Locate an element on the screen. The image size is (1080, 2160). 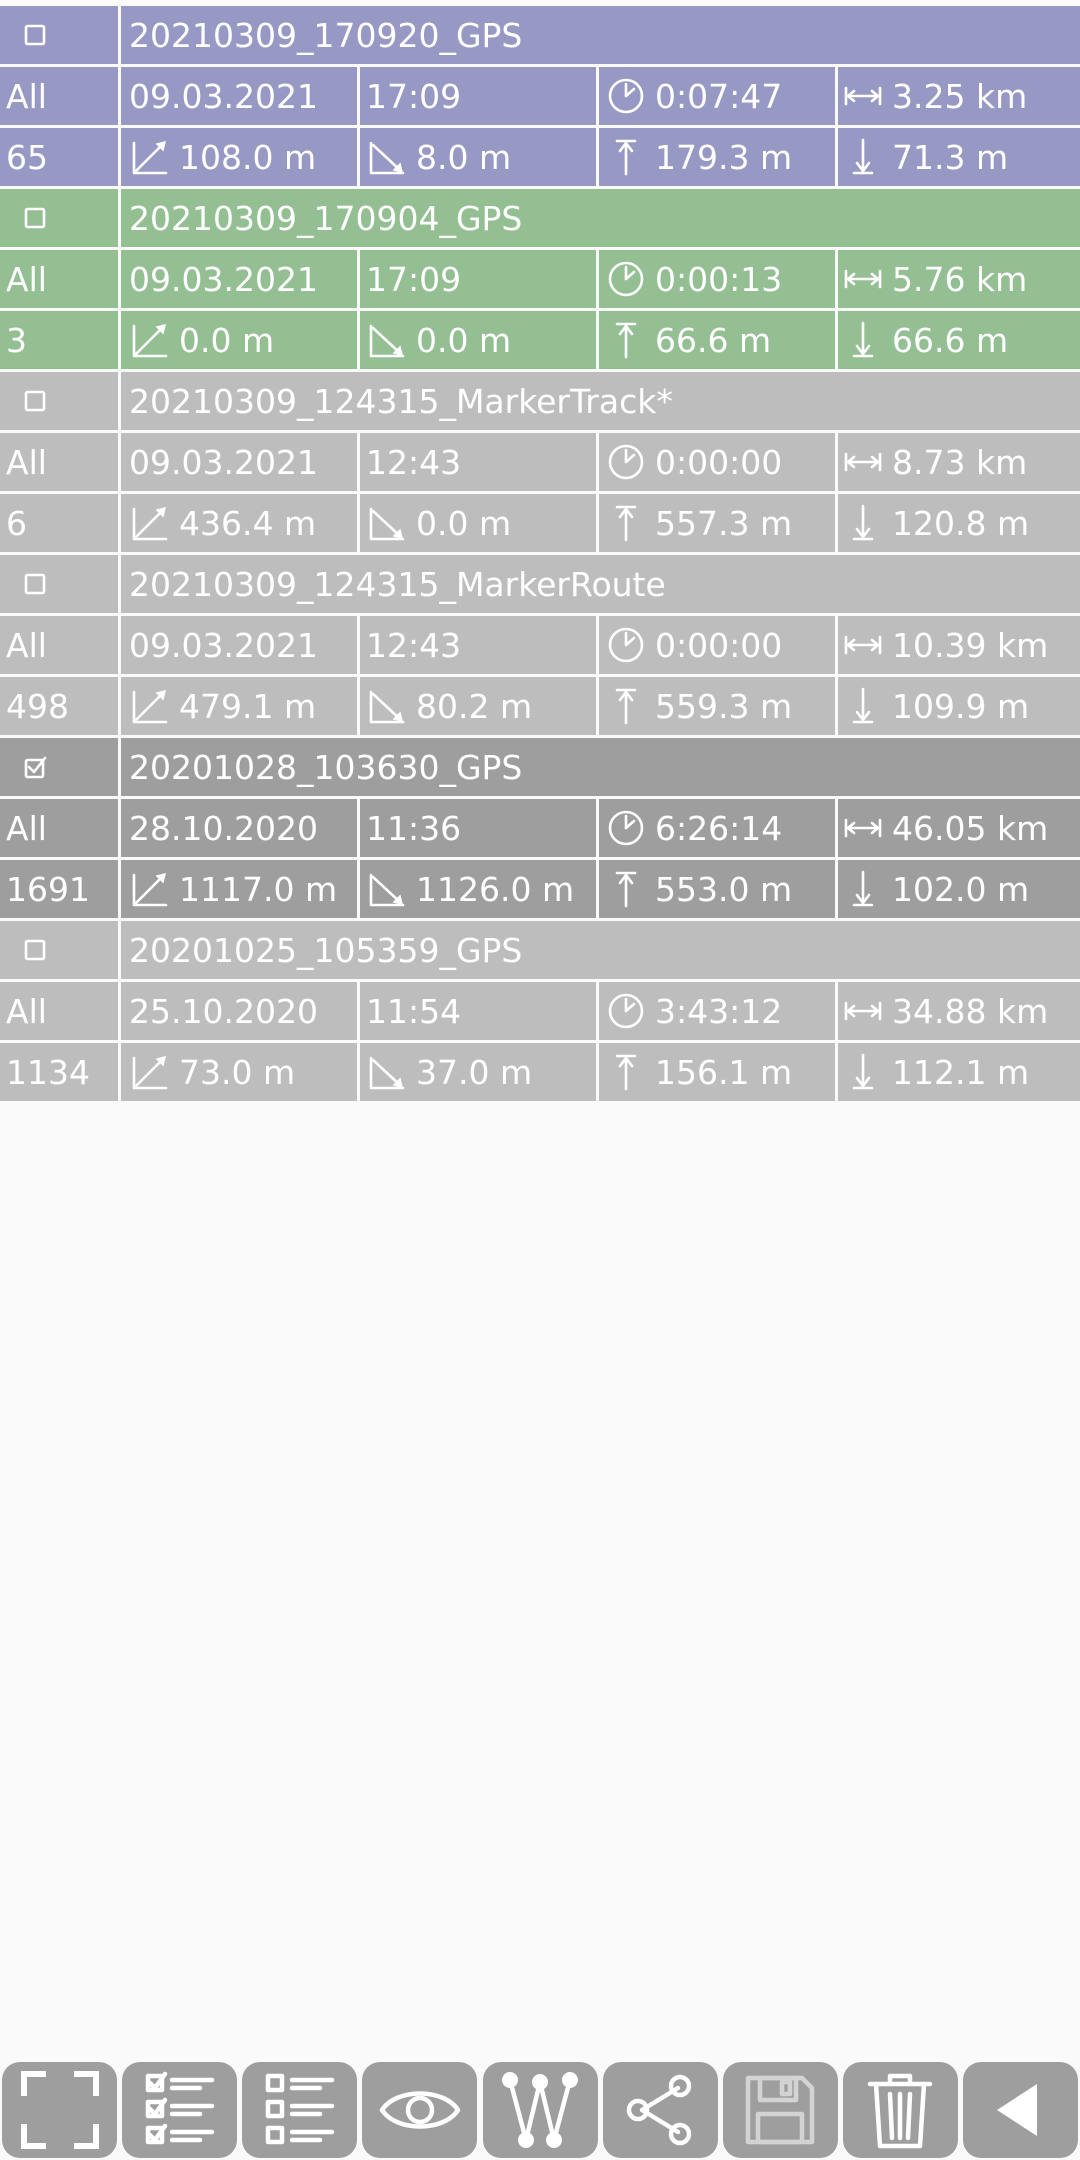
select-all-button is located at coordinates (180, 2110).